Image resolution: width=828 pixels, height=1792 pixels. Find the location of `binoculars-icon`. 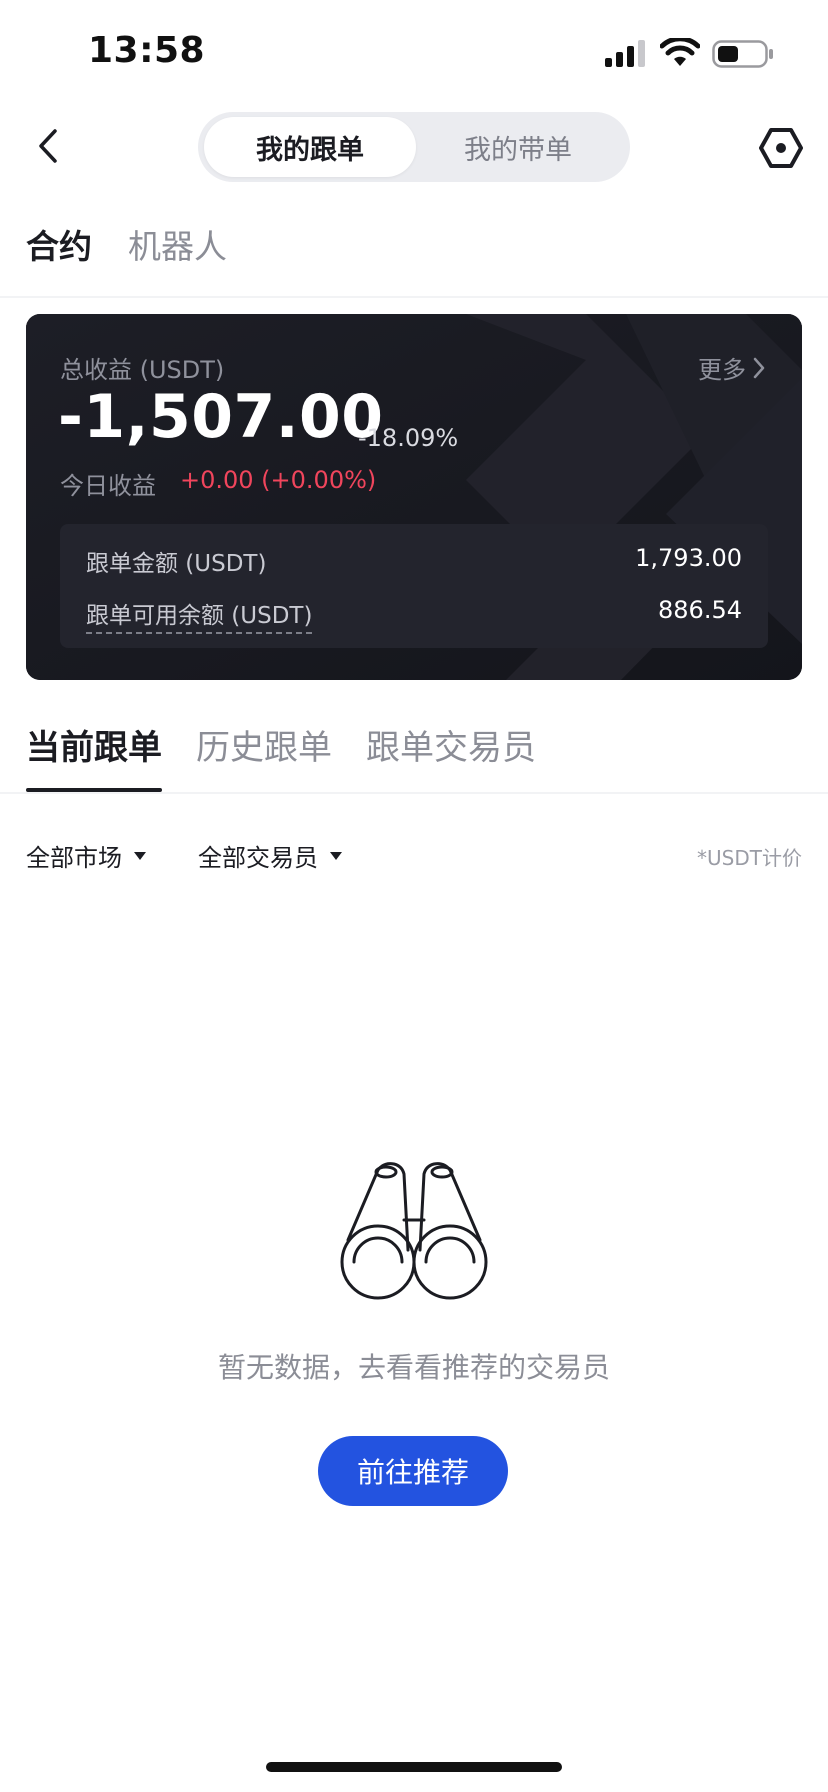

binoculars-icon is located at coordinates (414, 1231).